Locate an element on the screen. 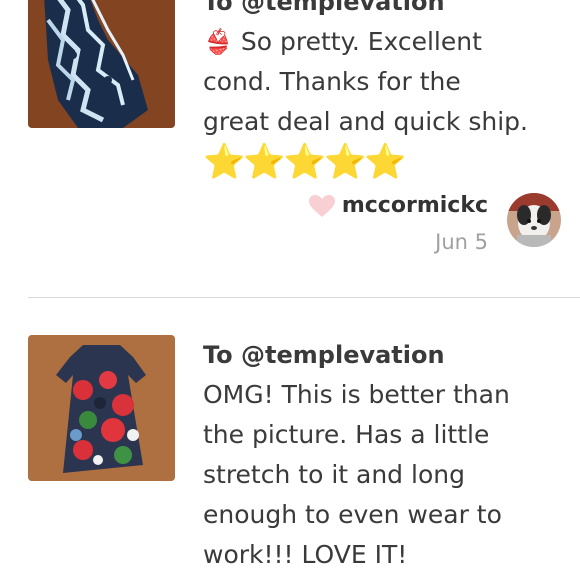  heart-icon is located at coordinates (322, 206).